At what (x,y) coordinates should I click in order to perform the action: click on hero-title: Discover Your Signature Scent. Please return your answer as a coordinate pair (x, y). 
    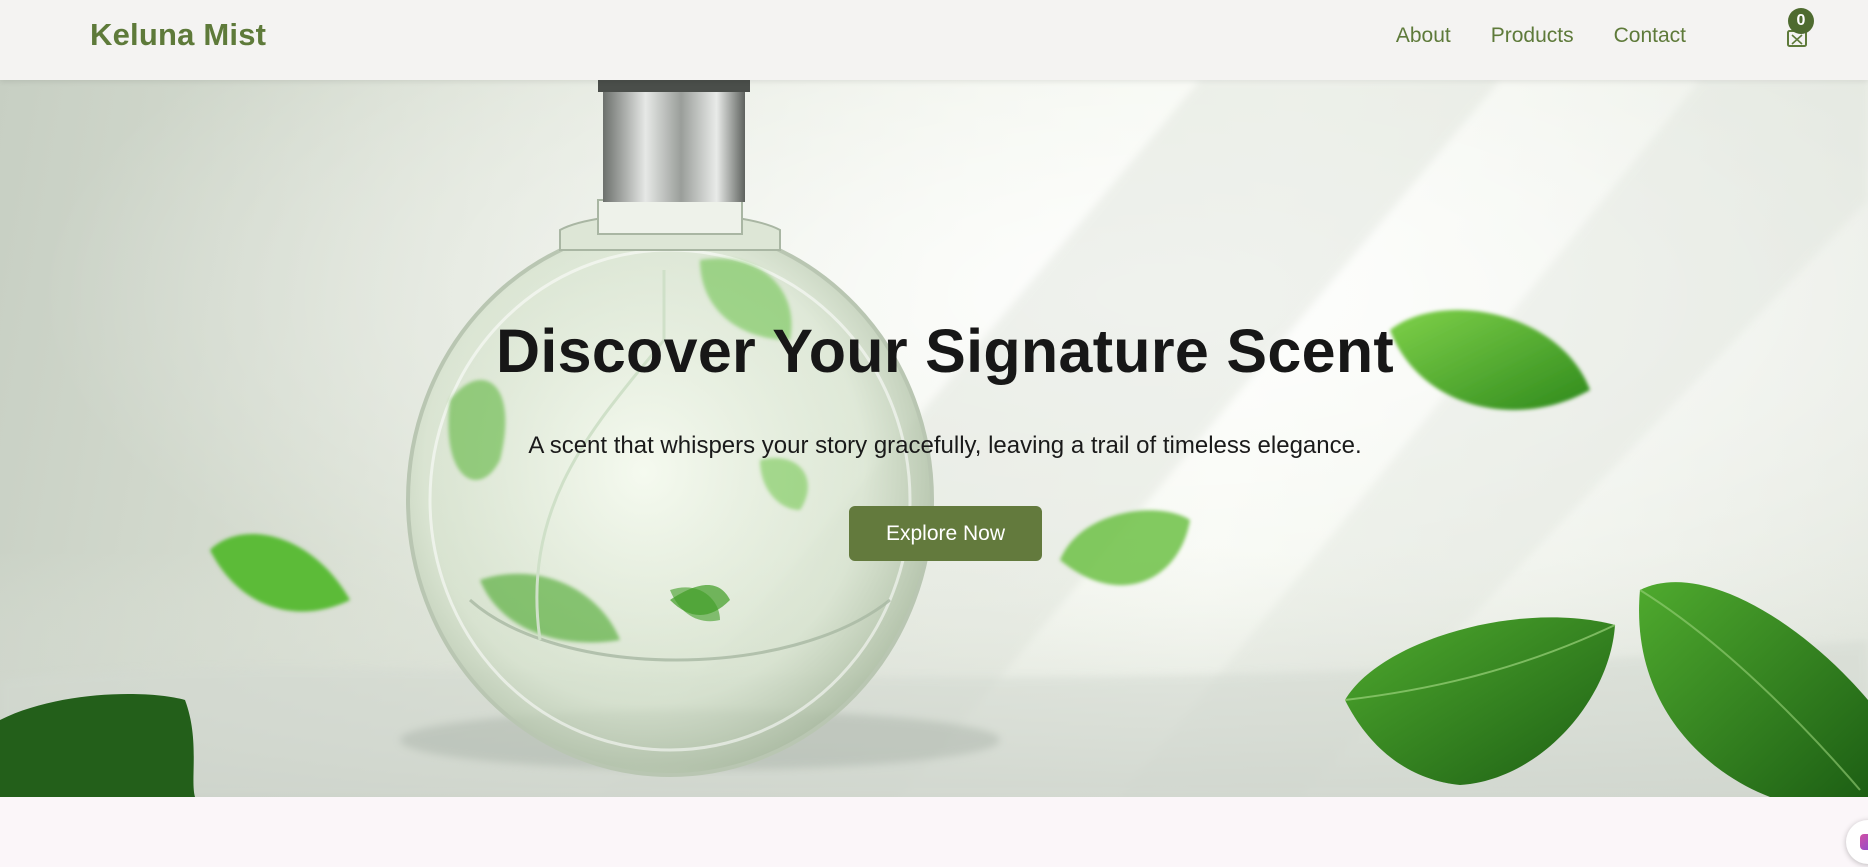
    Looking at the image, I should click on (945, 351).